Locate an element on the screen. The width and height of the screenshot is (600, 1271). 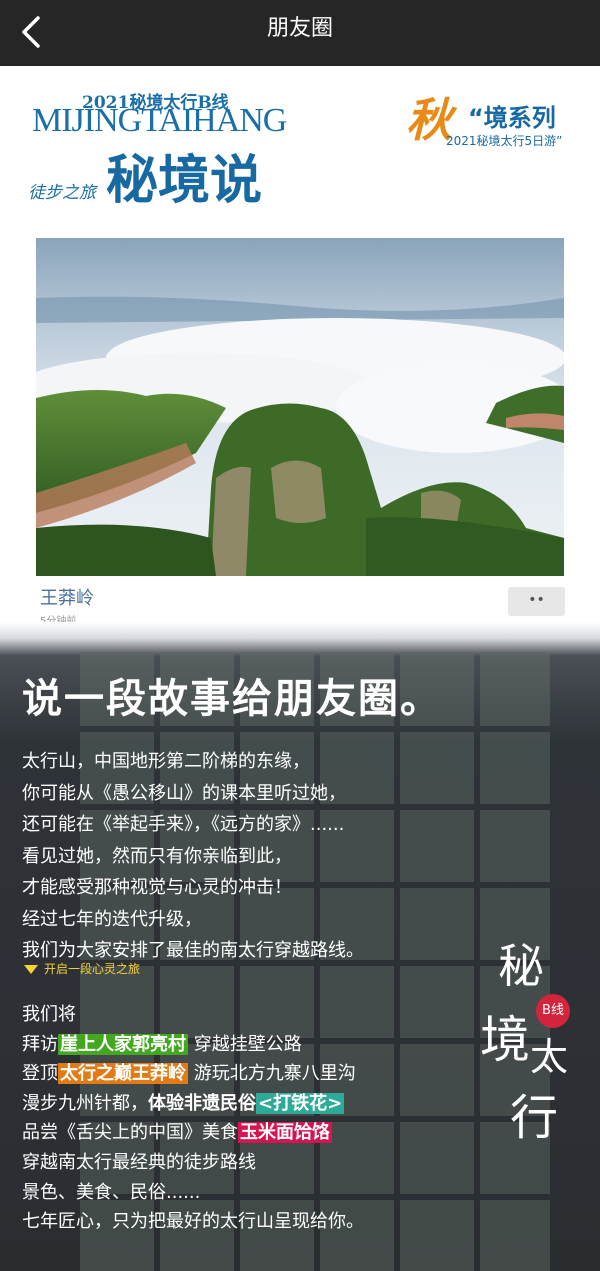
itinerary-text: 穿越南太行最经典的徒步路线 is located at coordinates (139, 1162).